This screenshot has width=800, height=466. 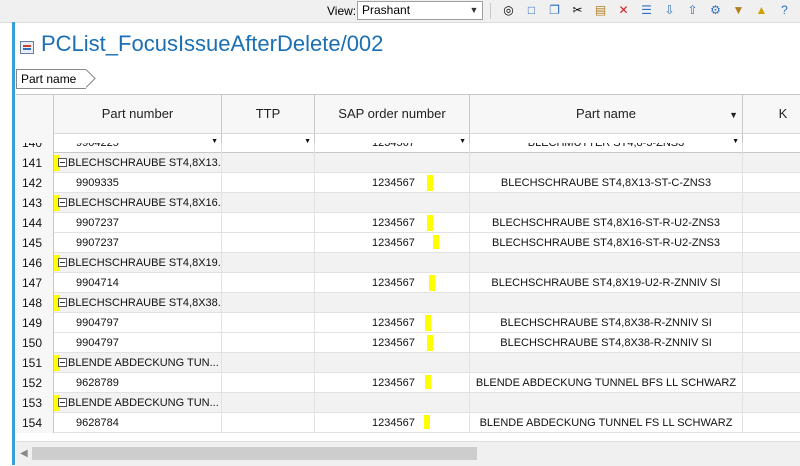 What do you see at coordinates (138, 148) in the screenshot?
I see `cell-part-number: 9904225` at bounding box center [138, 148].